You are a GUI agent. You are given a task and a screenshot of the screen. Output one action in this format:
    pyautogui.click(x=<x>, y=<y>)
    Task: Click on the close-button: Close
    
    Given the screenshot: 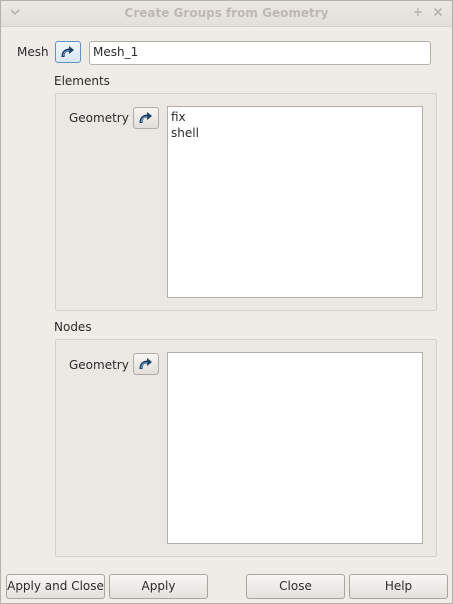 What is the action you would take?
    pyautogui.click(x=295, y=586)
    